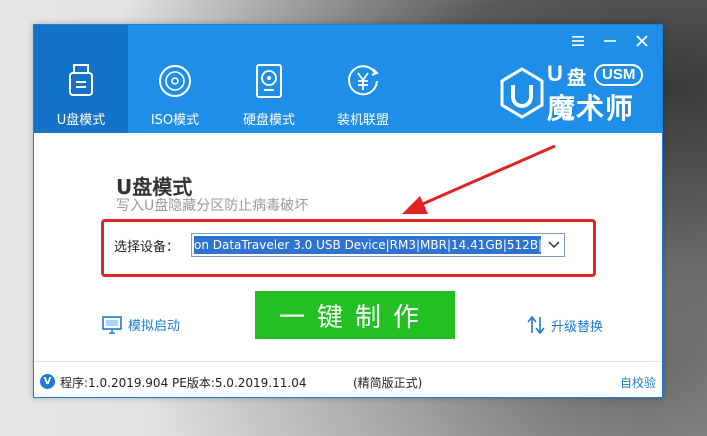  What do you see at coordinates (114, 383) in the screenshot?
I see `program-version: 程序:1.0.2019.904` at bounding box center [114, 383].